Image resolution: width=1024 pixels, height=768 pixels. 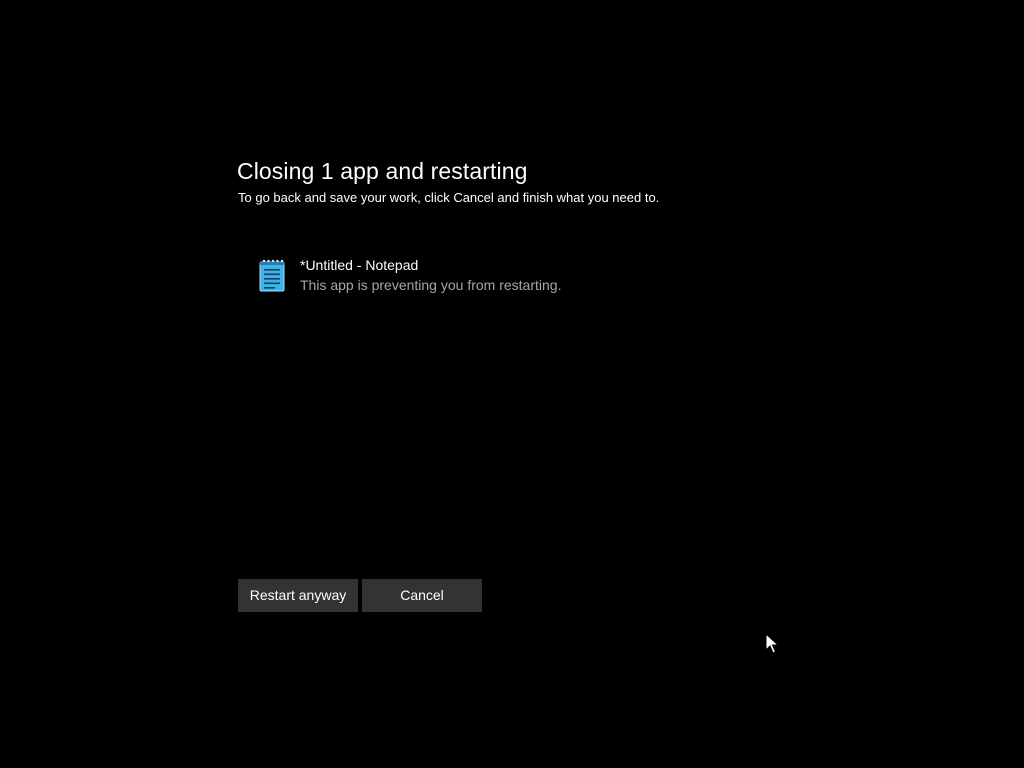 What do you see at coordinates (359, 265) in the screenshot?
I see `app-name: *Untitled - Notepad` at bounding box center [359, 265].